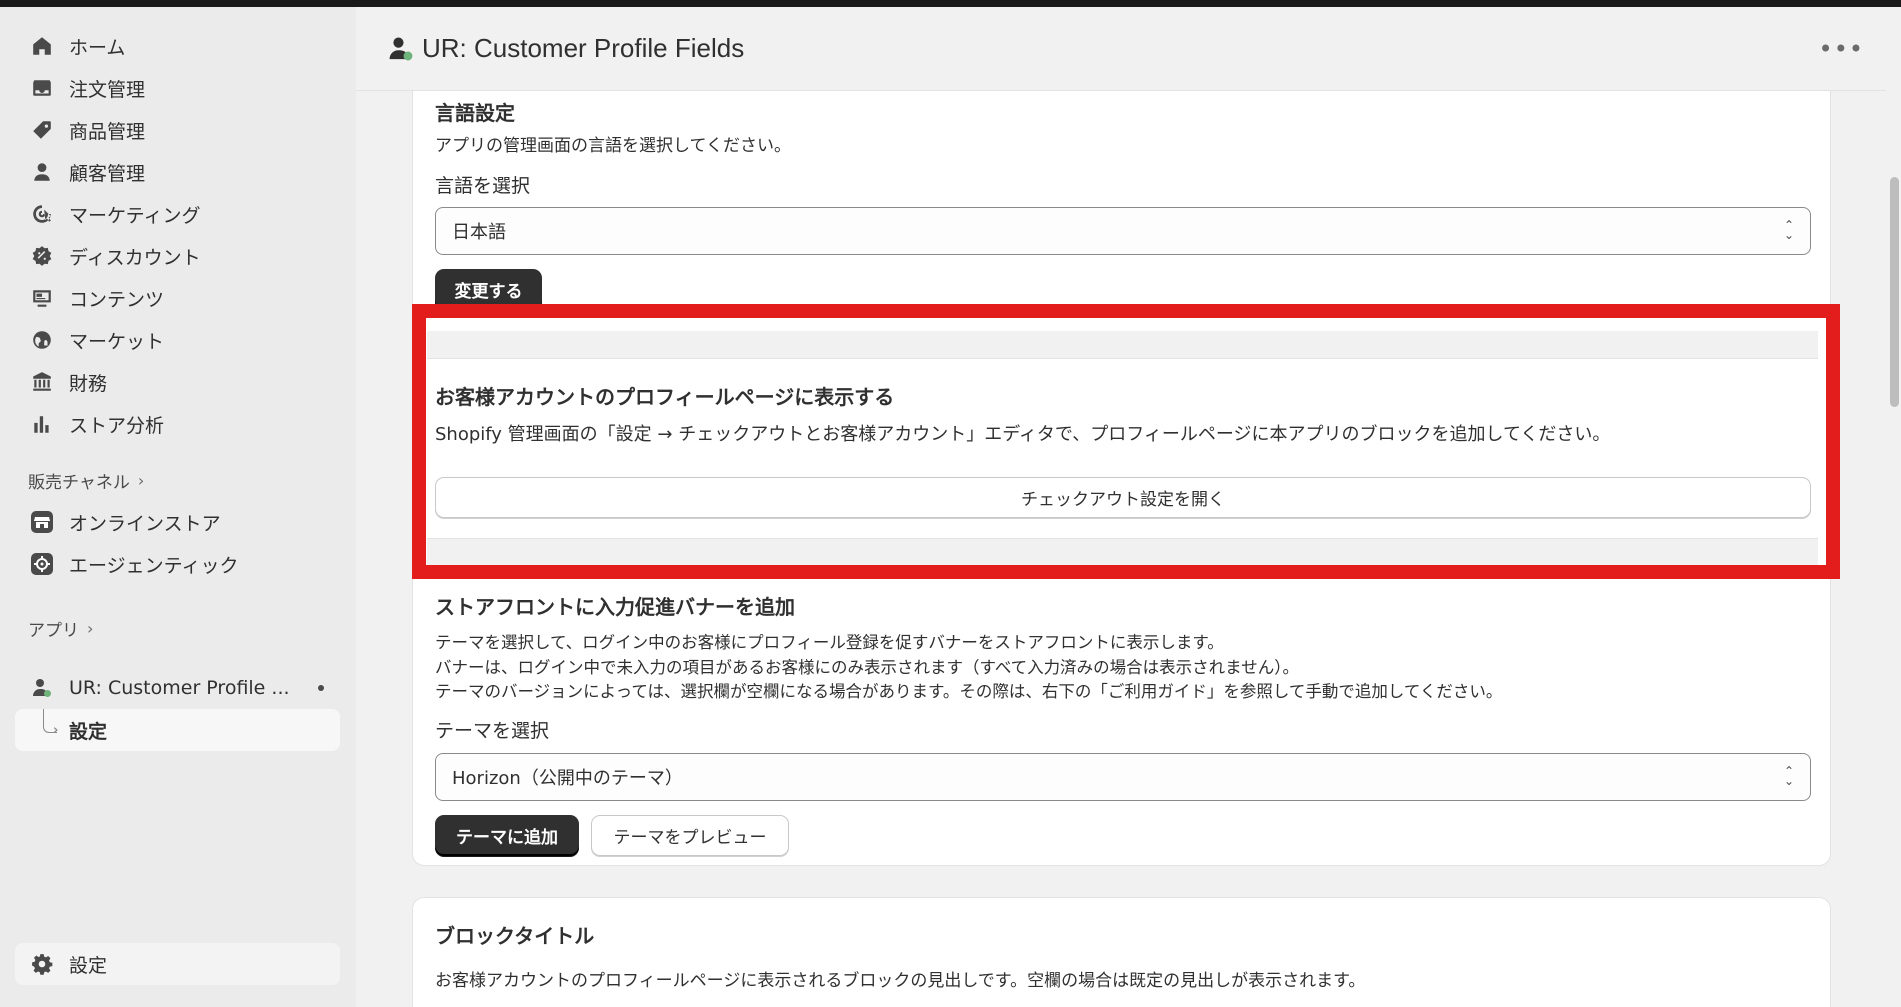 The width and height of the screenshot is (1901, 1007). I want to click on sidebar-item-markets: マーケット, so click(177, 340).